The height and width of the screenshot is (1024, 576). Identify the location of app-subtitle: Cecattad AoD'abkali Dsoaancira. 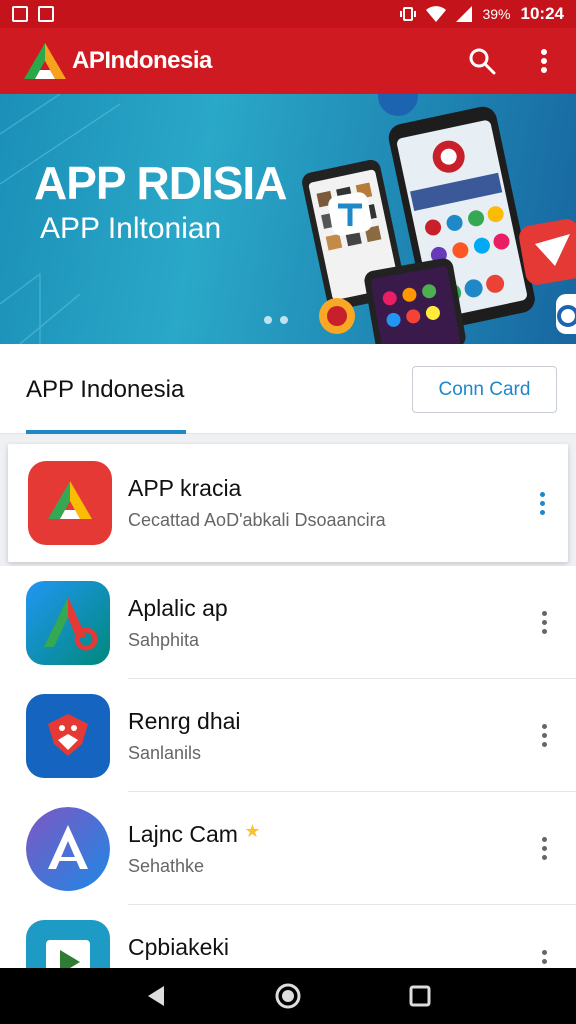
(257, 520).